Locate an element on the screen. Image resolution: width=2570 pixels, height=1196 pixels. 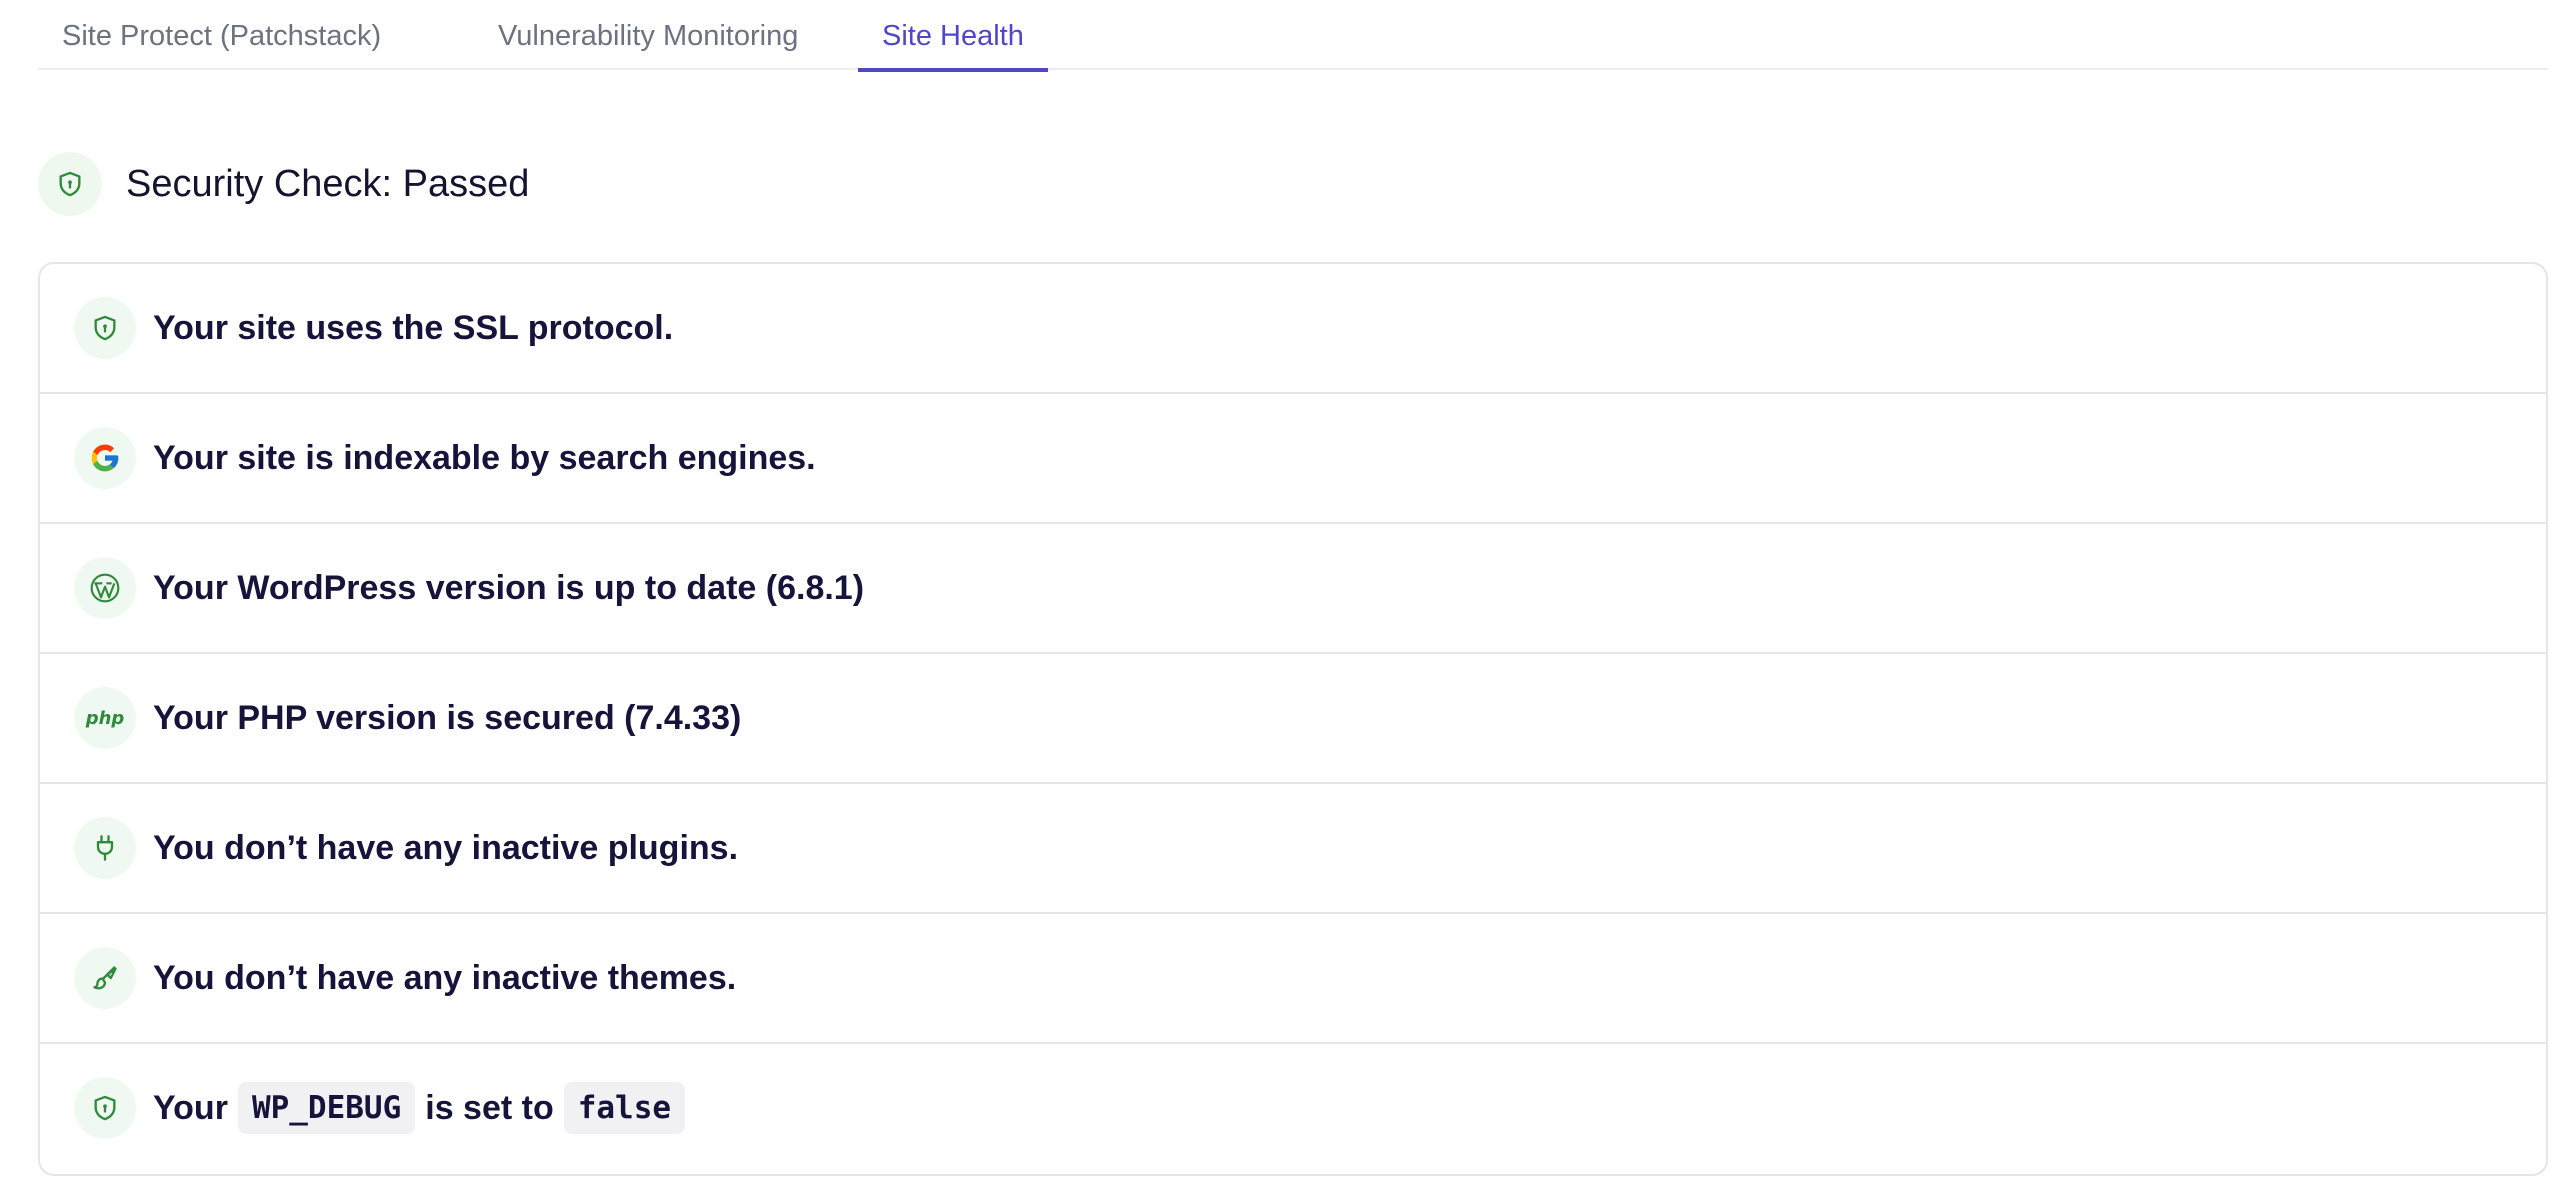
code-wp-debug: WP_DEBUG is located at coordinates (326, 1108).